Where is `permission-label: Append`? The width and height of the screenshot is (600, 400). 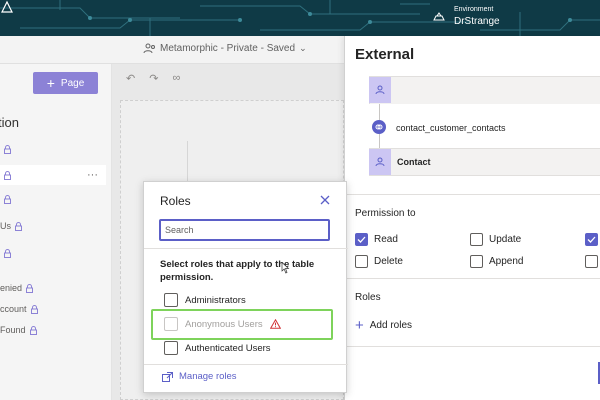 permission-label: Append is located at coordinates (506, 261).